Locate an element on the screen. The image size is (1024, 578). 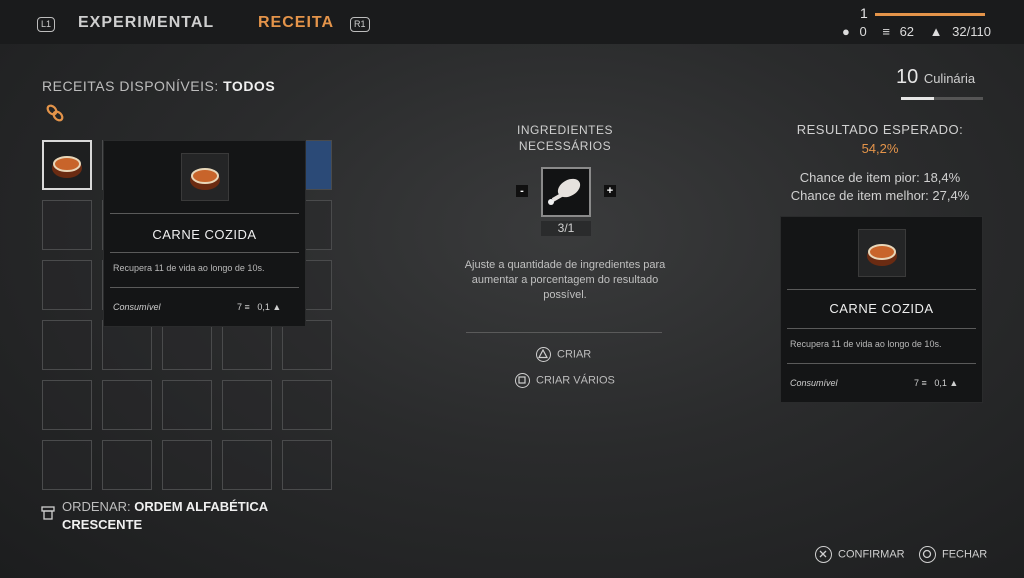
sort-icon is located at coordinates (48, 513).